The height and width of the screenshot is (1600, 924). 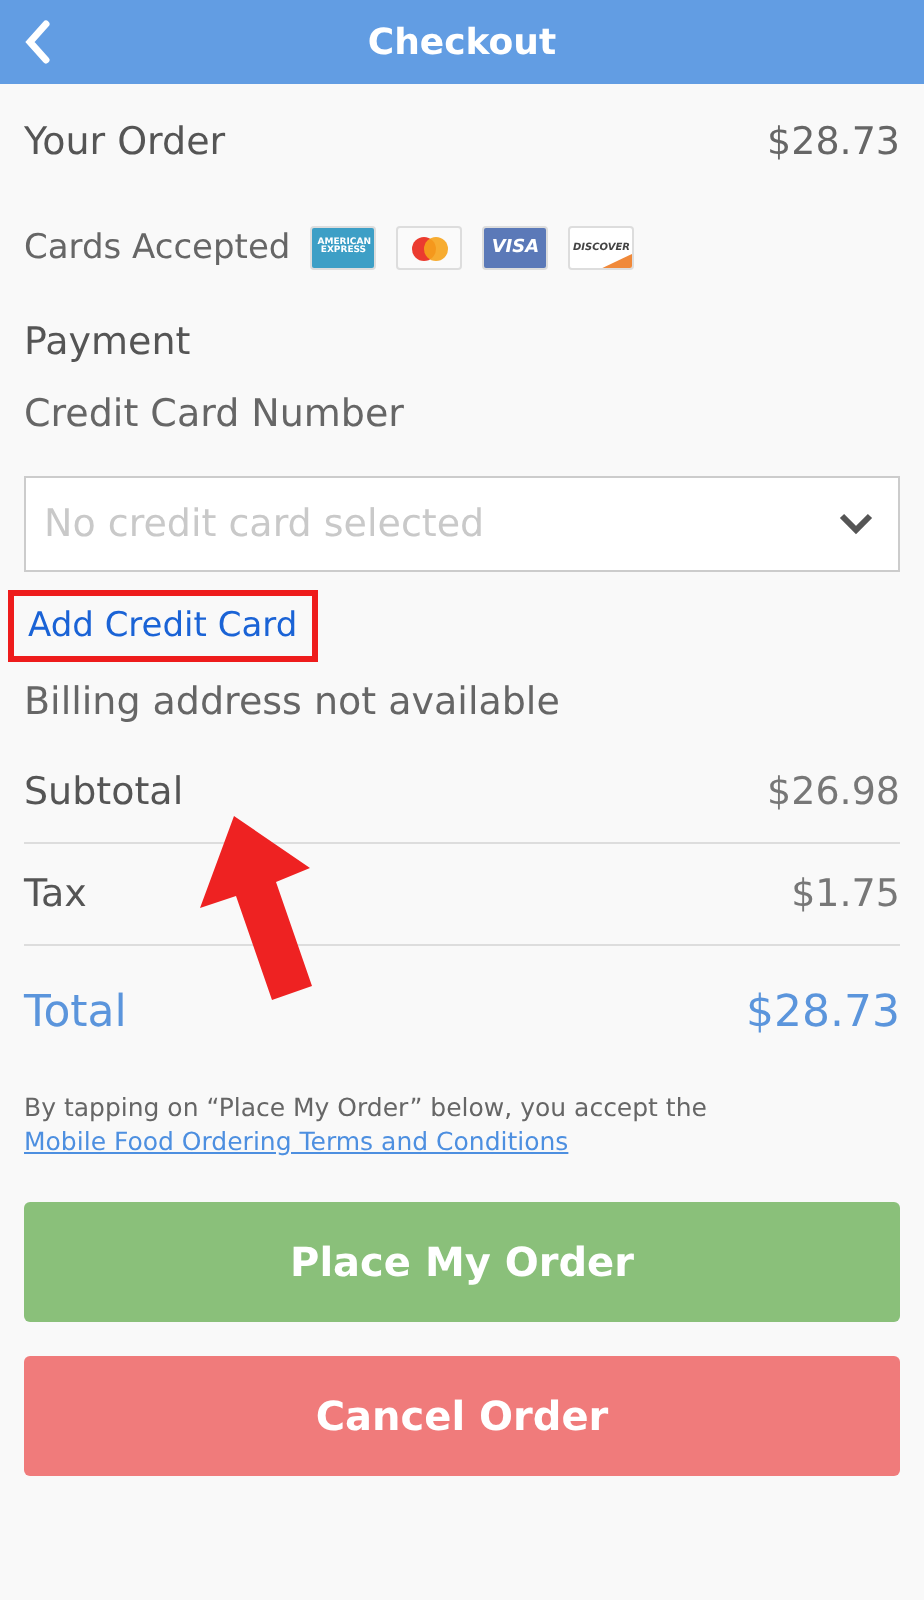 What do you see at coordinates (107, 342) in the screenshot?
I see `payment-heading: Payment` at bounding box center [107, 342].